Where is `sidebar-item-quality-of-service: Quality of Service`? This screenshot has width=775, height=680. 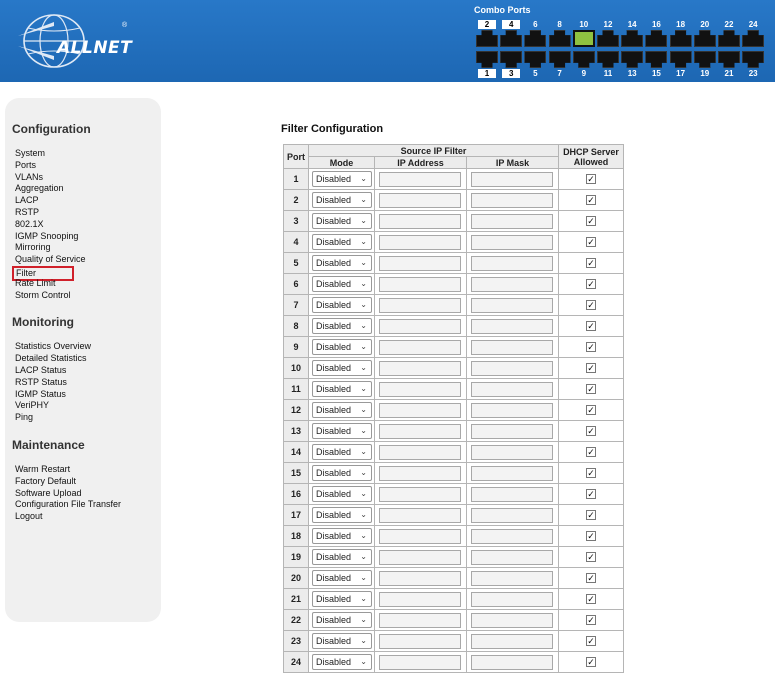 sidebar-item-quality-of-service: Quality of Service is located at coordinates (50, 259).